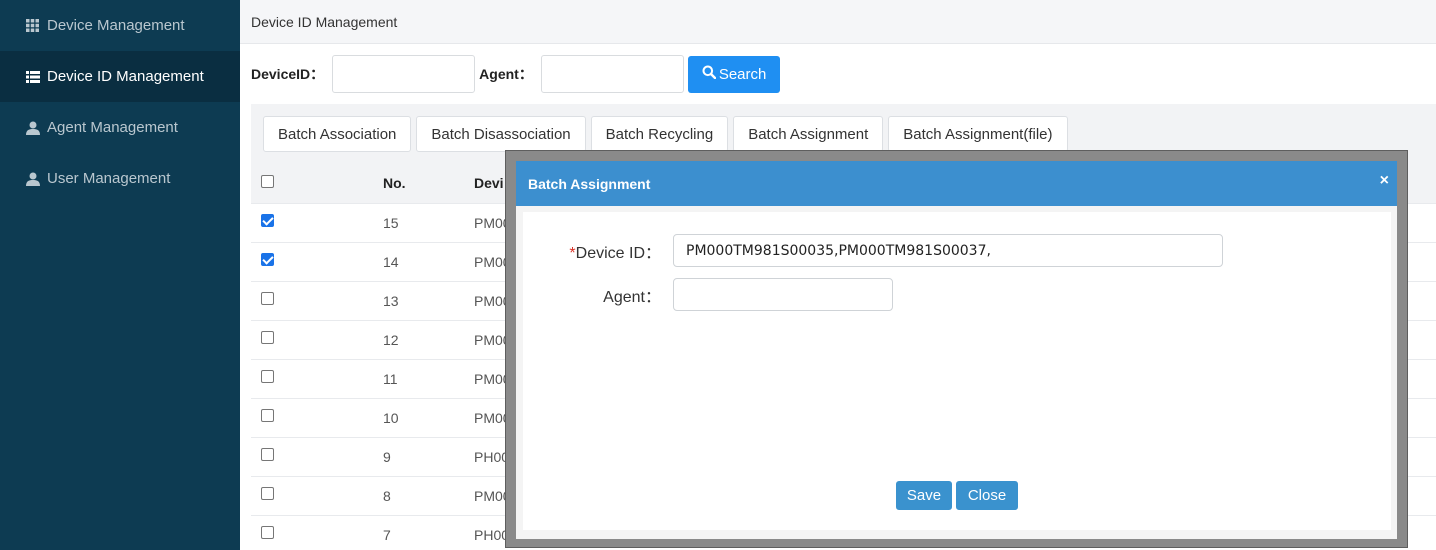 The height and width of the screenshot is (550, 1436). What do you see at coordinates (267, 182) in the screenshot?
I see `select-all-checkbox` at bounding box center [267, 182].